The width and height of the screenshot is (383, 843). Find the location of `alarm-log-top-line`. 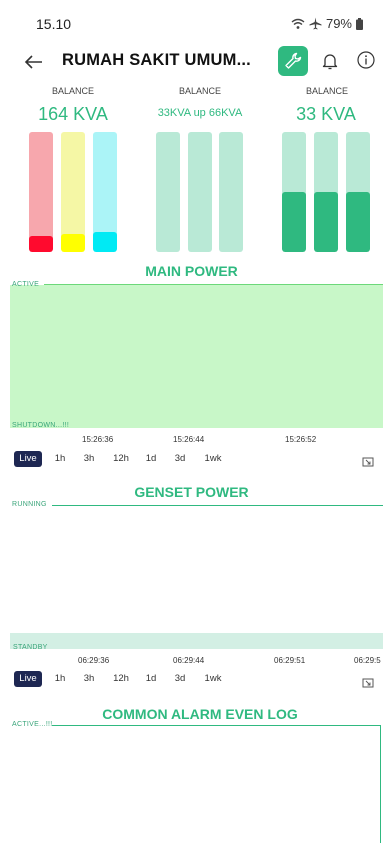

alarm-log-top-line is located at coordinates (216, 725).